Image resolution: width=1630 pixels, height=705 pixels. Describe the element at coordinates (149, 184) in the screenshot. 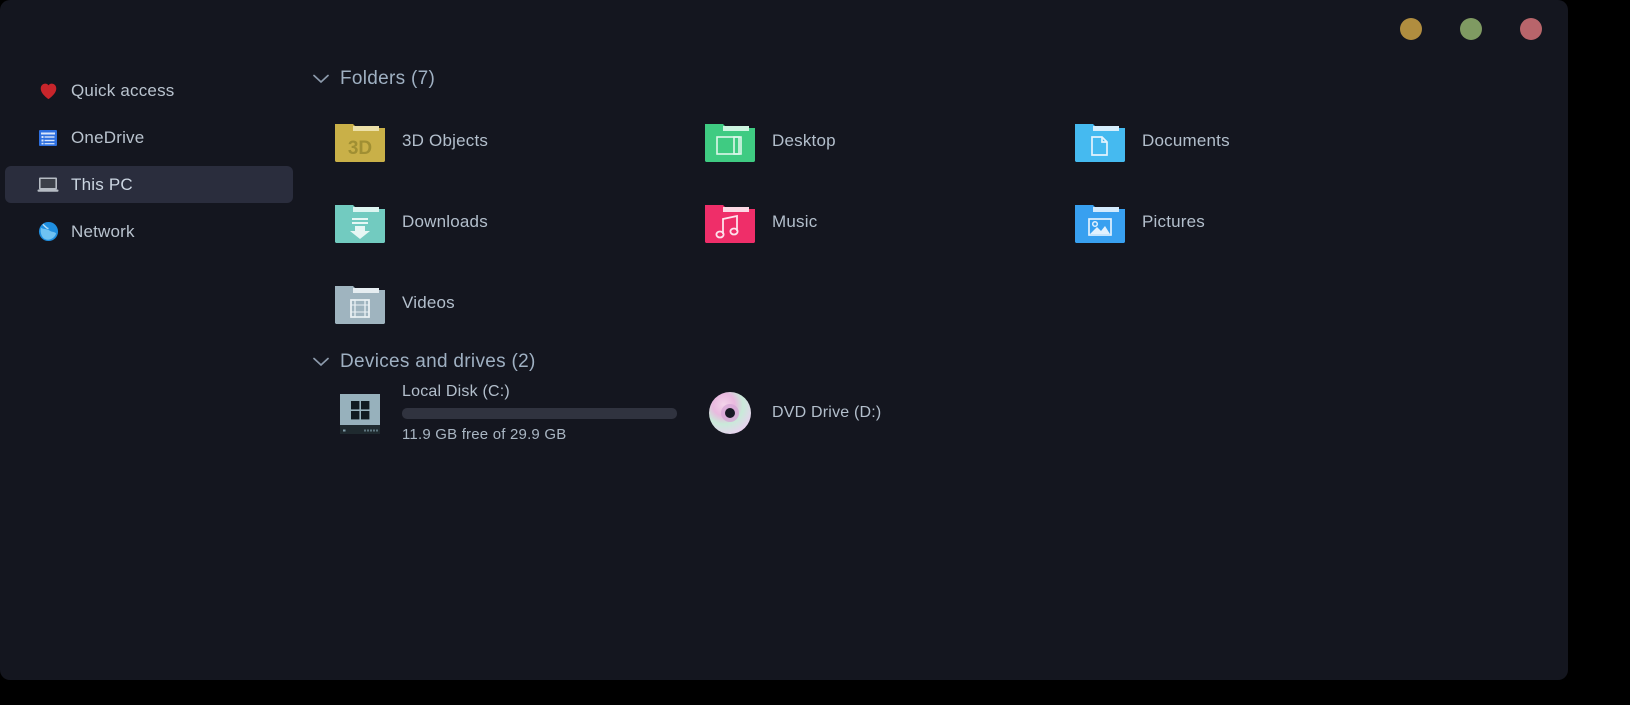

I see `sidebar-item-this-pc: This PC` at that location.